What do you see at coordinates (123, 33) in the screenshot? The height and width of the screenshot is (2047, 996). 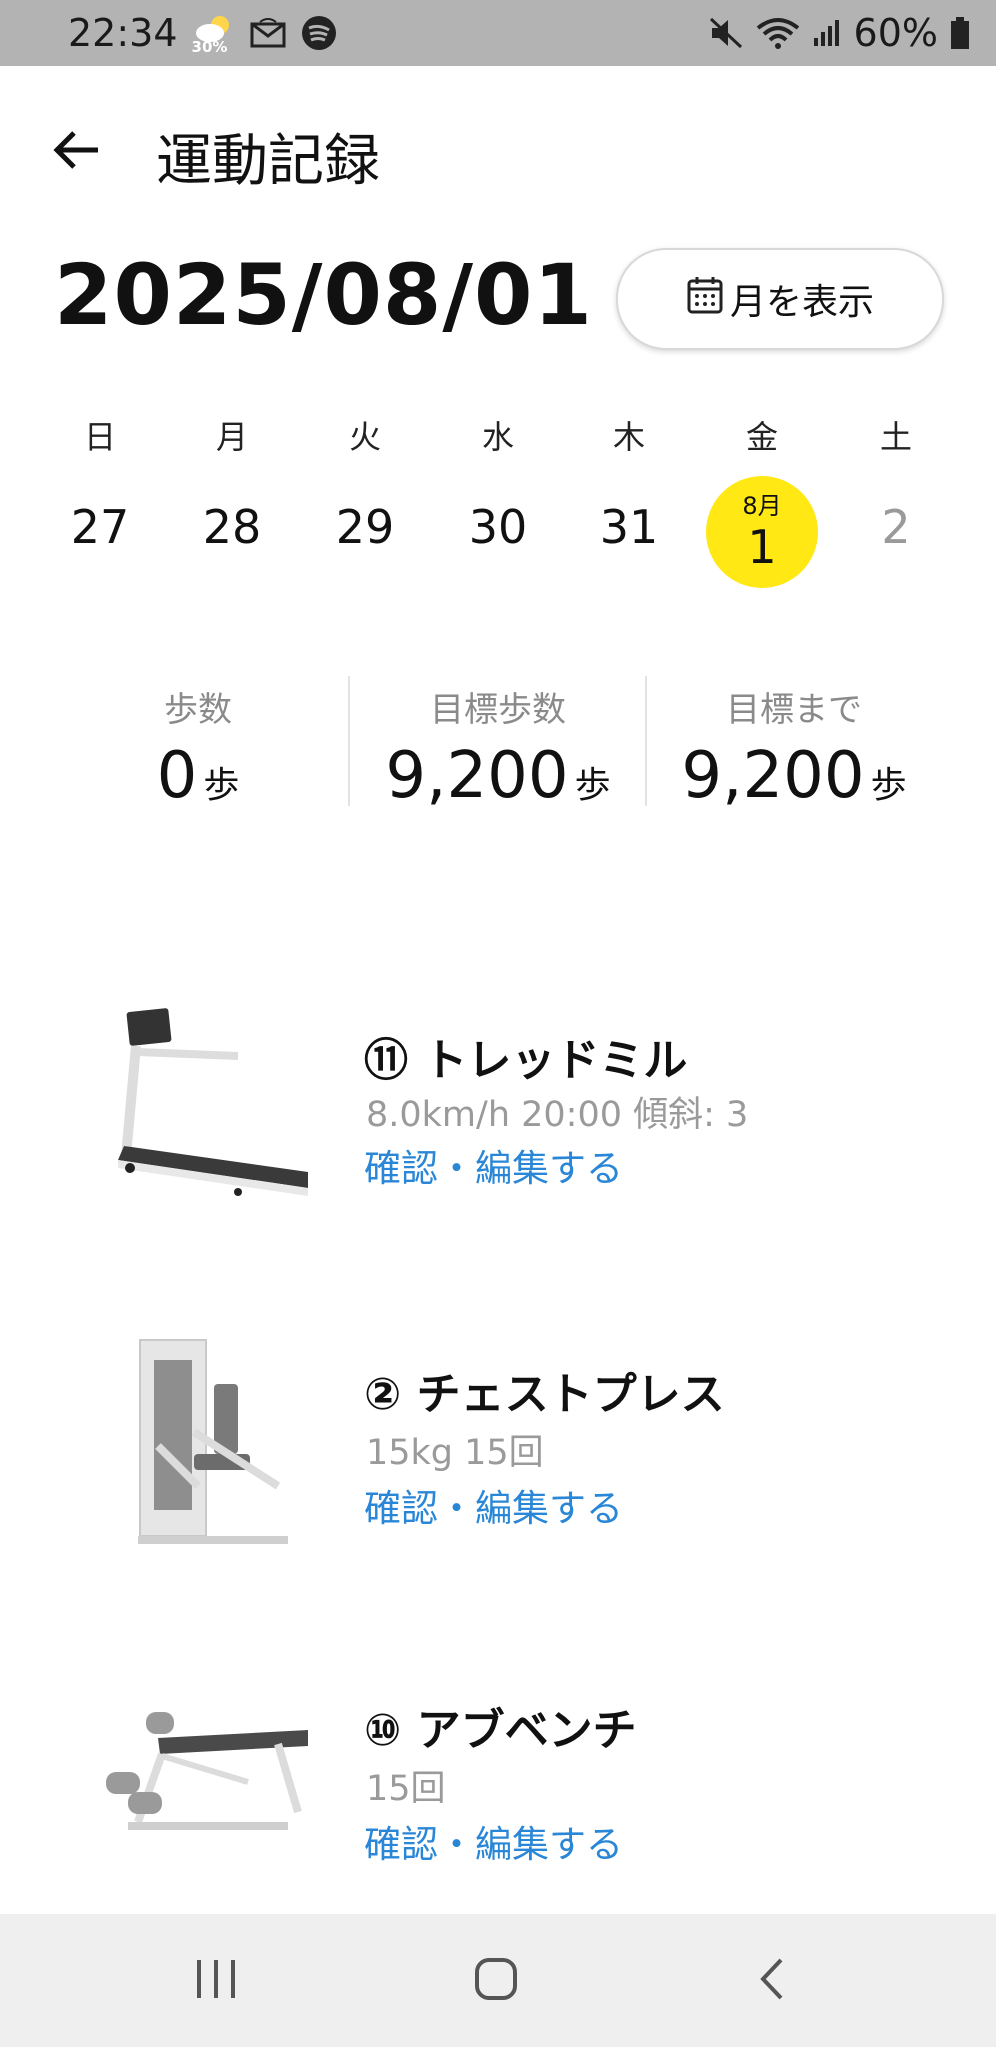 I see `status-time: 22:34` at bounding box center [123, 33].